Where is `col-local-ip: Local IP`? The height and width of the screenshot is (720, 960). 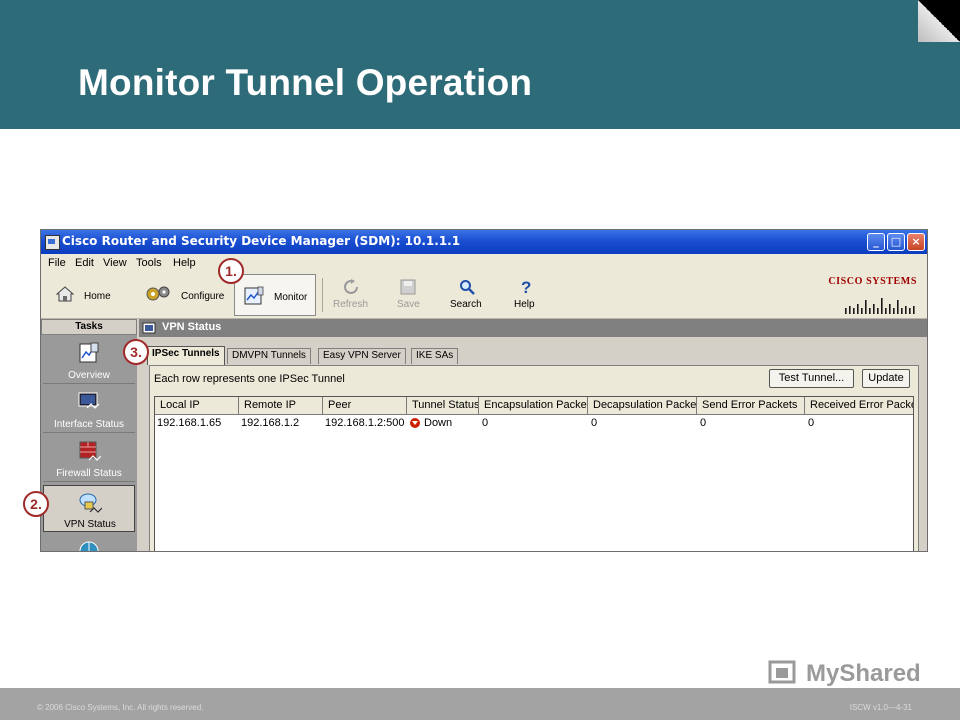 col-local-ip: Local IP is located at coordinates (197, 406).